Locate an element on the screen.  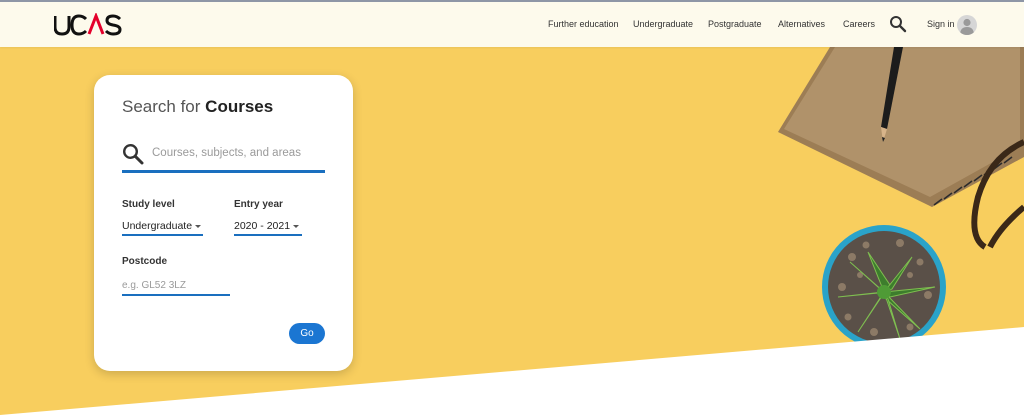
study-level-select: Undergraduate is located at coordinates (162, 227).